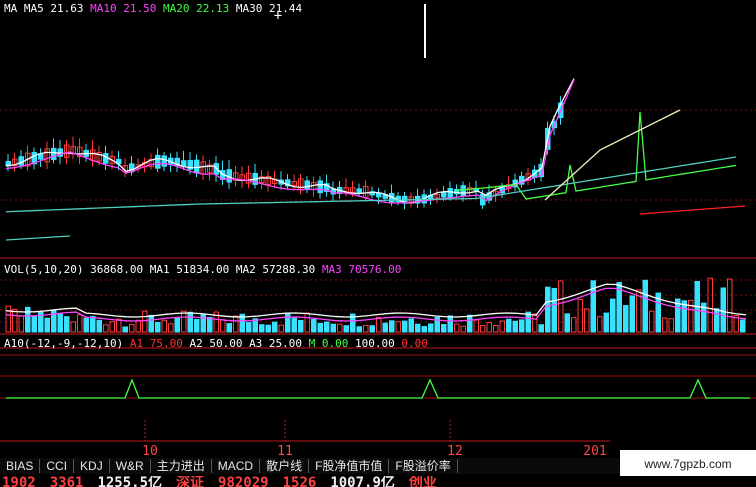 Image resolution: width=756 pixels, height=487 pixels. I want to click on ticker-item: 1526, so click(299, 481).